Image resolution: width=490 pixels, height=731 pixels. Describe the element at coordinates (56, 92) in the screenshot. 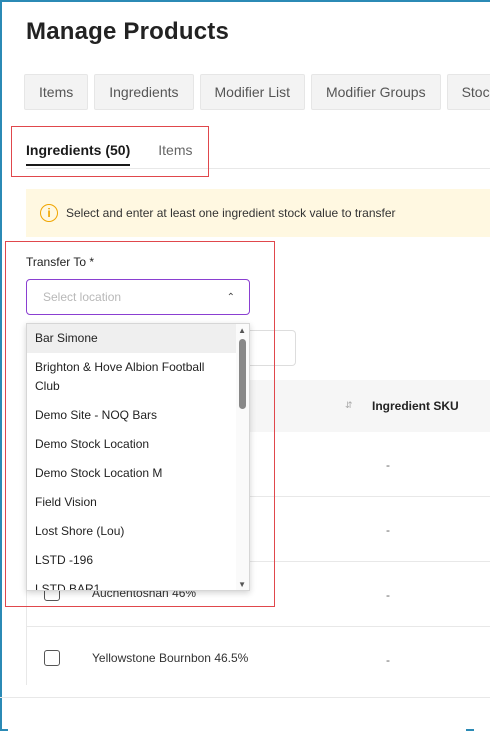

I see `tab-items: Items` at that location.